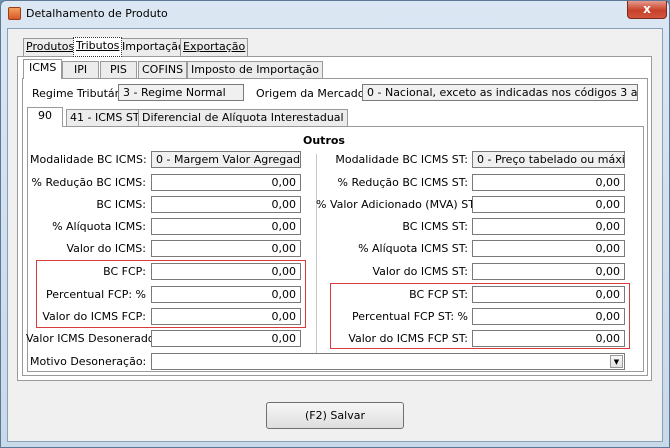 The width and height of the screenshot is (670, 448). Describe the element at coordinates (226, 182) in the screenshot. I see `reducao-bc-icms-field: 0,00` at that location.